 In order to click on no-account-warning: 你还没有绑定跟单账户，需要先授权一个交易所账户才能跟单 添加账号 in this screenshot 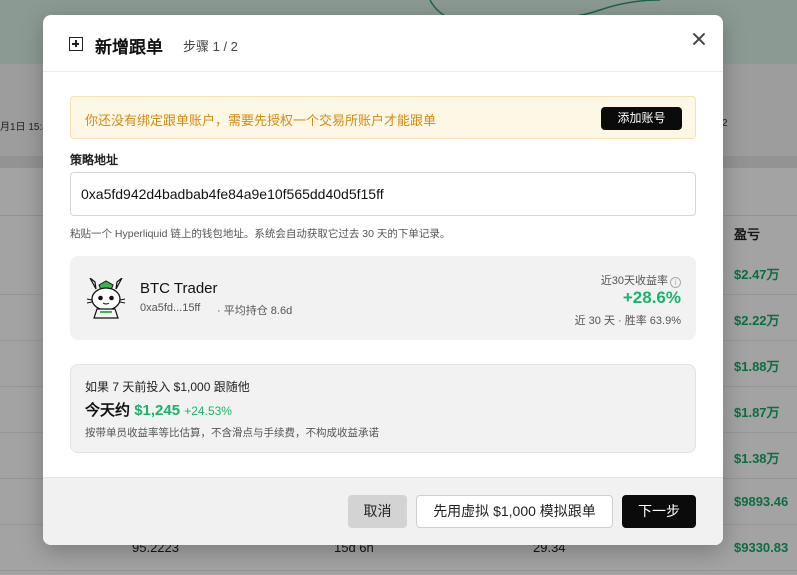, I will do `click(383, 117)`.